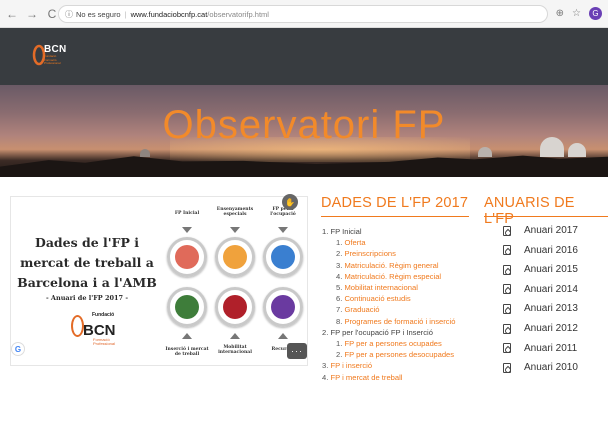  I want to click on security-status: No es seguro, so click(98, 14).